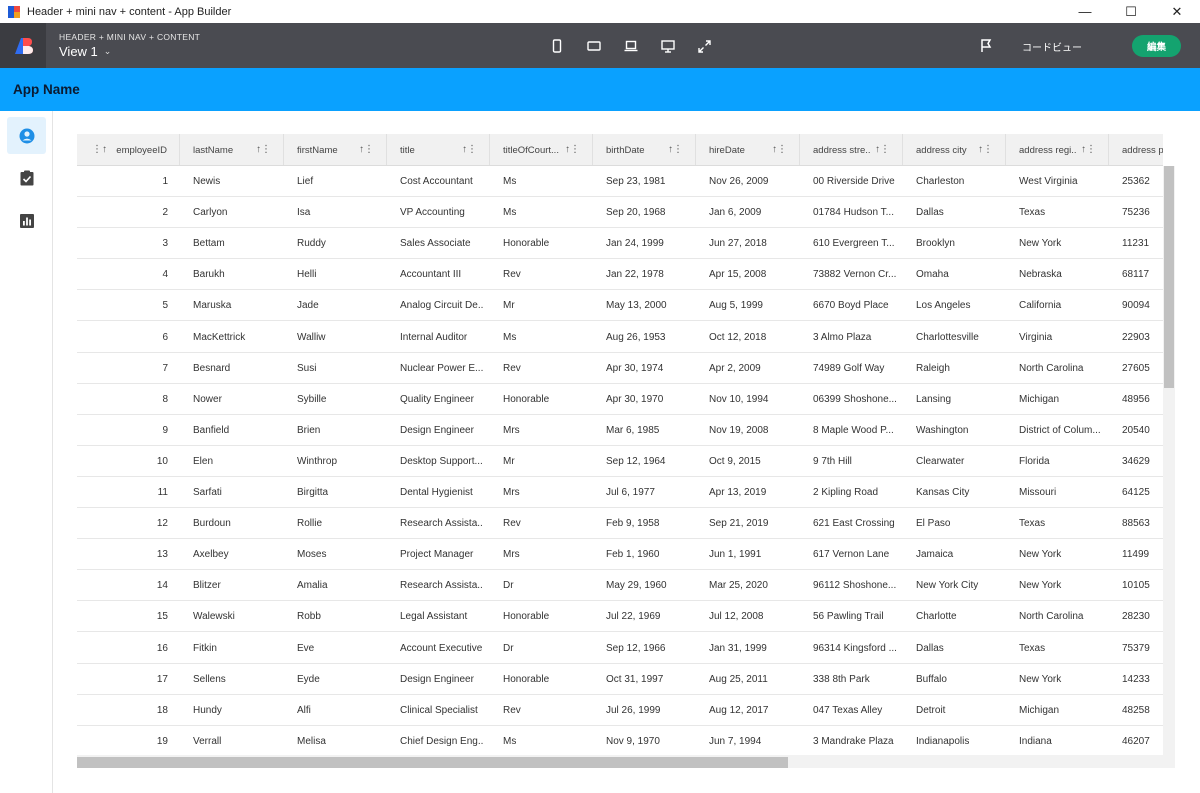 The image size is (1200, 793). What do you see at coordinates (235, 181) in the screenshot?
I see `table-cell: Newis` at bounding box center [235, 181].